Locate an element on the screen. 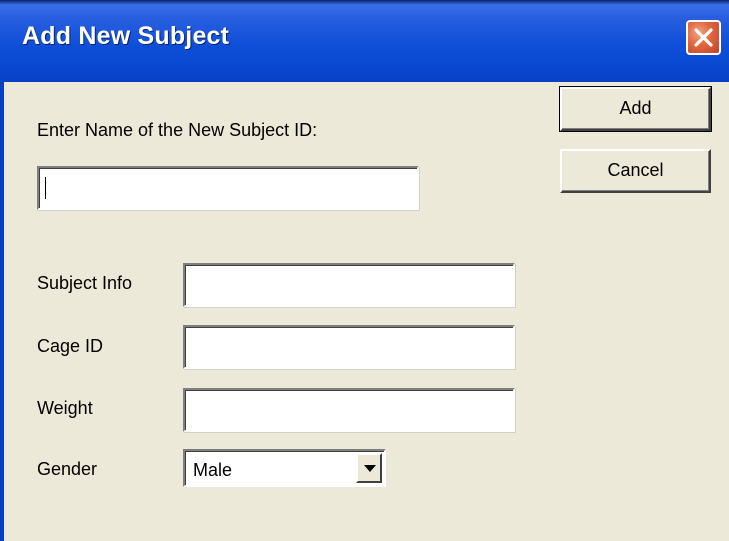  cancel-button: Cancel is located at coordinates (635, 171).